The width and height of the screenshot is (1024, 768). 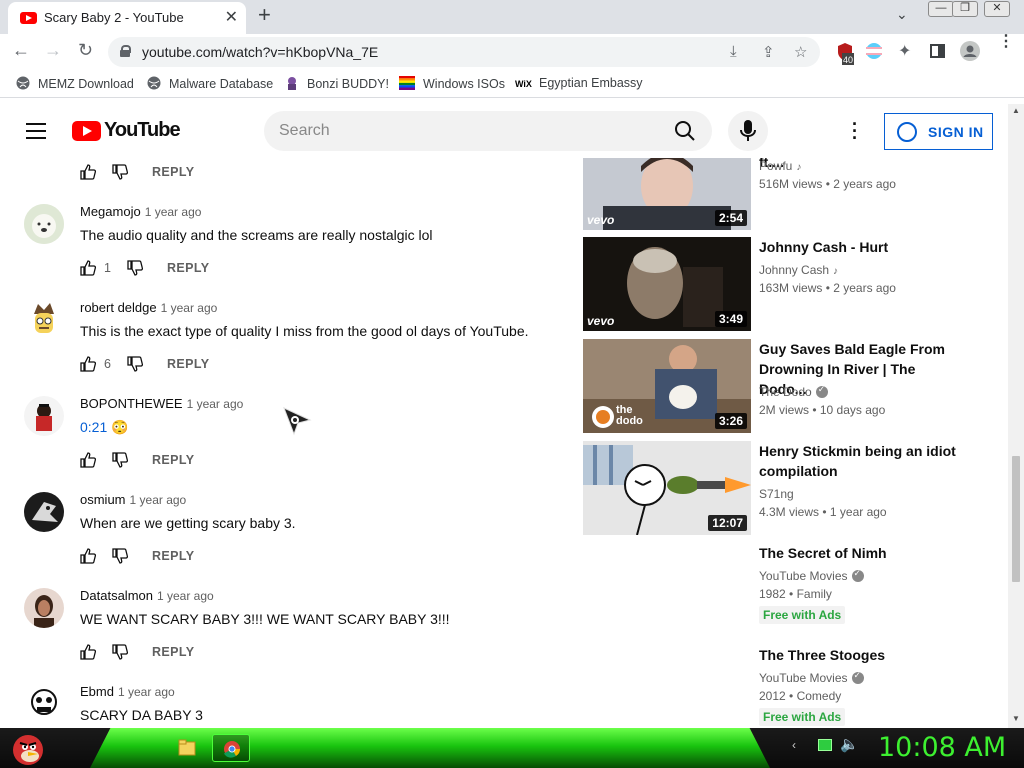 I want to click on comment-author: osmium 1 year ago, so click(x=133, y=499).